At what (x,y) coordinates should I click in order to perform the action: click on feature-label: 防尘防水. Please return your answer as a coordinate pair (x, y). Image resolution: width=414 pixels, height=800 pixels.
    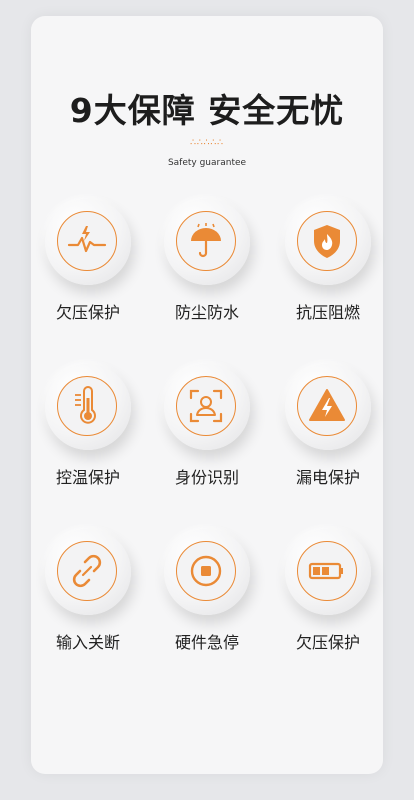
    Looking at the image, I should click on (206, 312).